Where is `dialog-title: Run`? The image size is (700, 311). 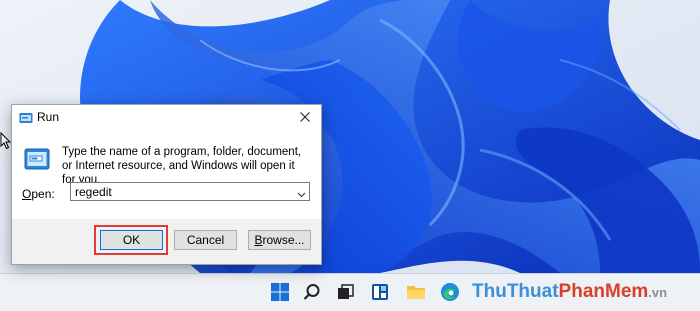 dialog-title: Run is located at coordinates (48, 117).